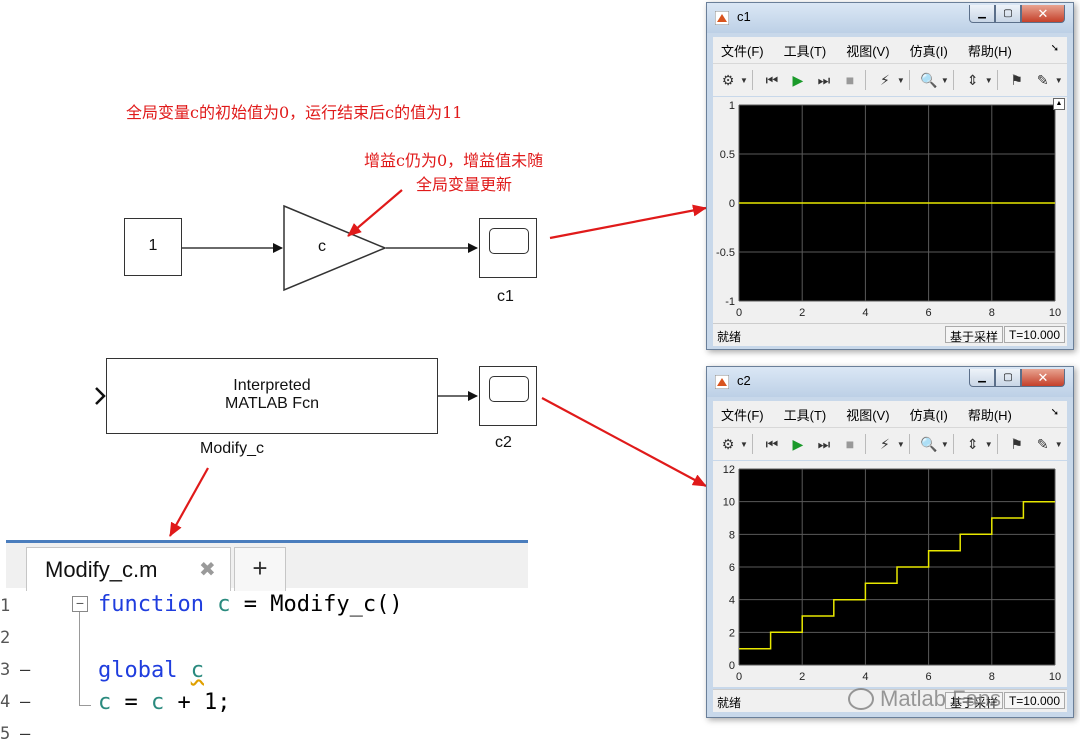 This screenshot has height=745, width=1080. I want to click on close-tab-icon: ✖, so click(207, 569).